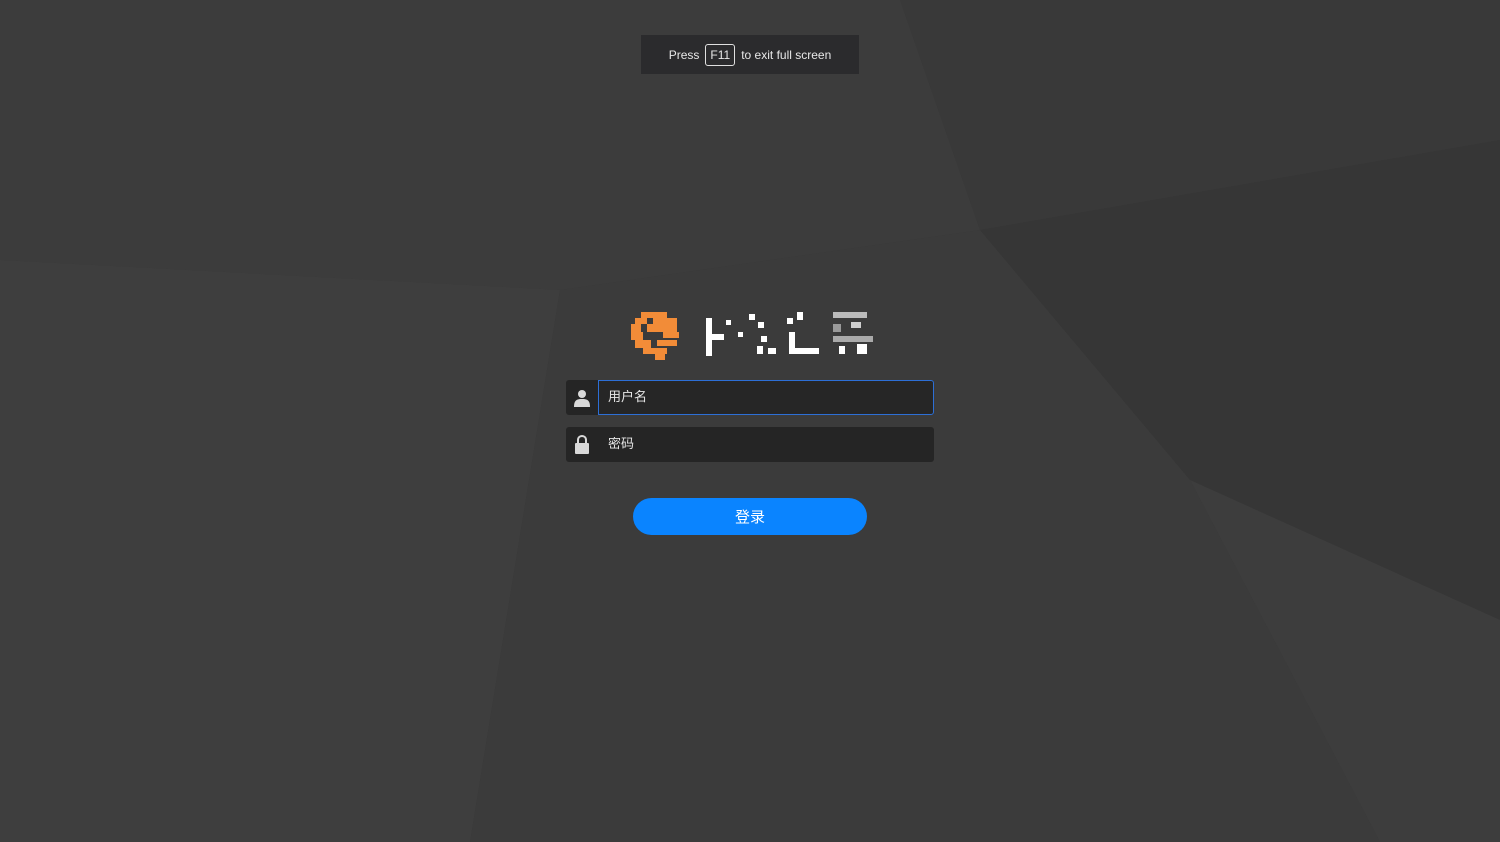 This screenshot has width=1500, height=842. What do you see at coordinates (684, 54) in the screenshot?
I see `fullscreen-notice-prefix: Press` at bounding box center [684, 54].